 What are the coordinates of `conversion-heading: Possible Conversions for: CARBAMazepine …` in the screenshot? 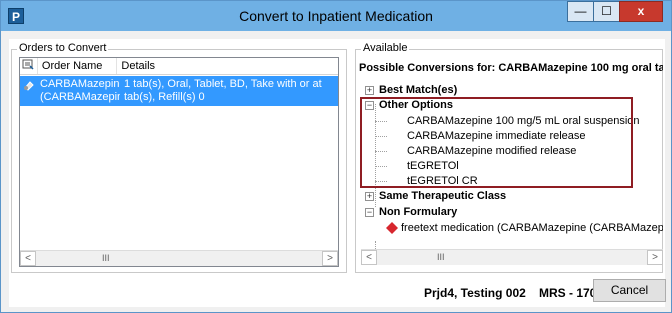 It's located at (511, 68).